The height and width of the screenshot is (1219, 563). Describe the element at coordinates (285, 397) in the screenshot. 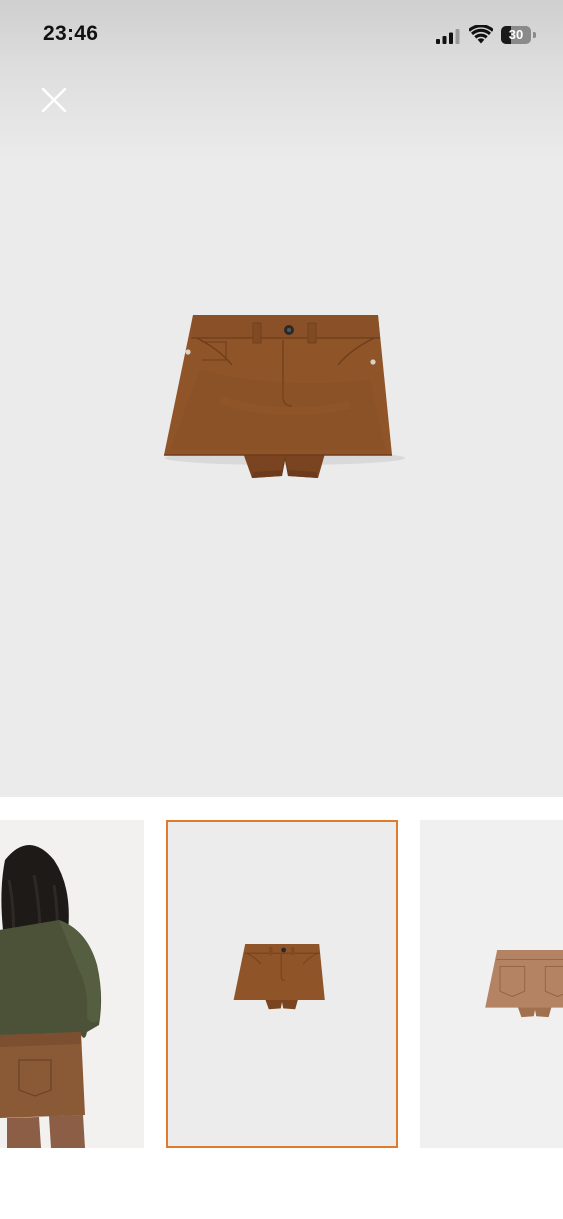

I see `product-main-image` at that location.